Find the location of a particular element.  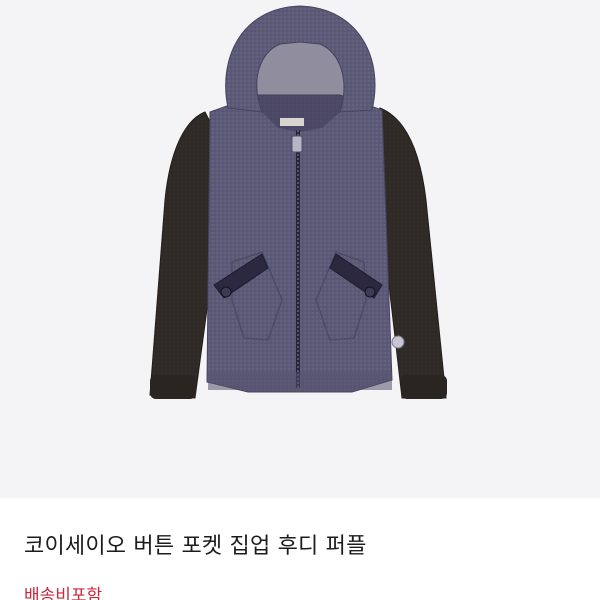

product-title: 코이세이오 버튼 포켓 집업 후디 퍼플 is located at coordinates (195, 544).